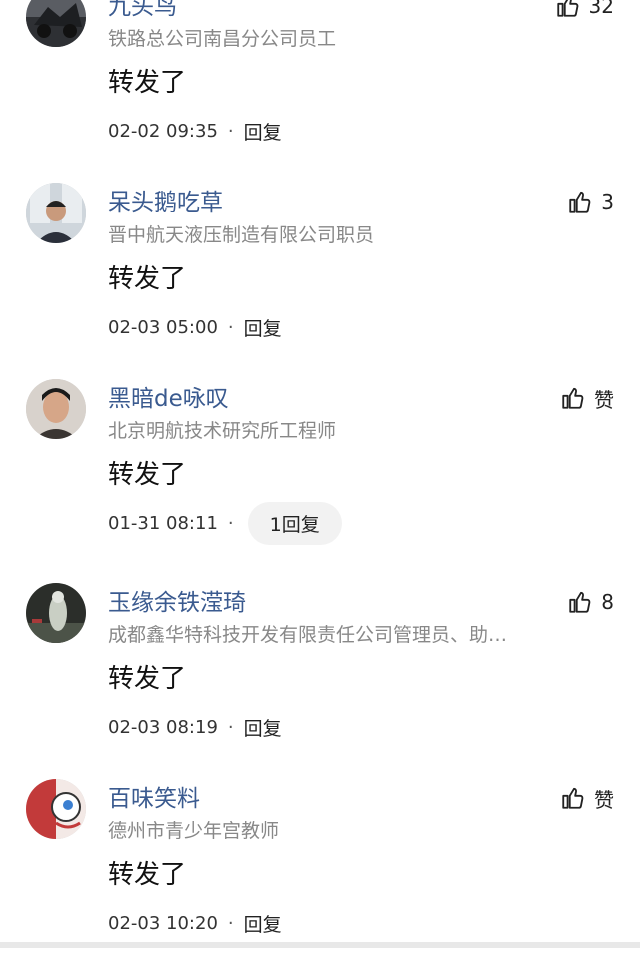 The width and height of the screenshot is (640, 974). What do you see at coordinates (163, 923) in the screenshot?
I see `comment-time: 02-03 10:20` at bounding box center [163, 923].